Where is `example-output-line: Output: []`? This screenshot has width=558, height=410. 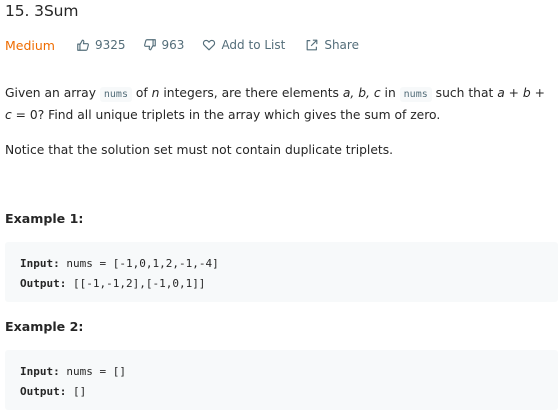
example-output-line: Output: [] is located at coordinates (53, 391).